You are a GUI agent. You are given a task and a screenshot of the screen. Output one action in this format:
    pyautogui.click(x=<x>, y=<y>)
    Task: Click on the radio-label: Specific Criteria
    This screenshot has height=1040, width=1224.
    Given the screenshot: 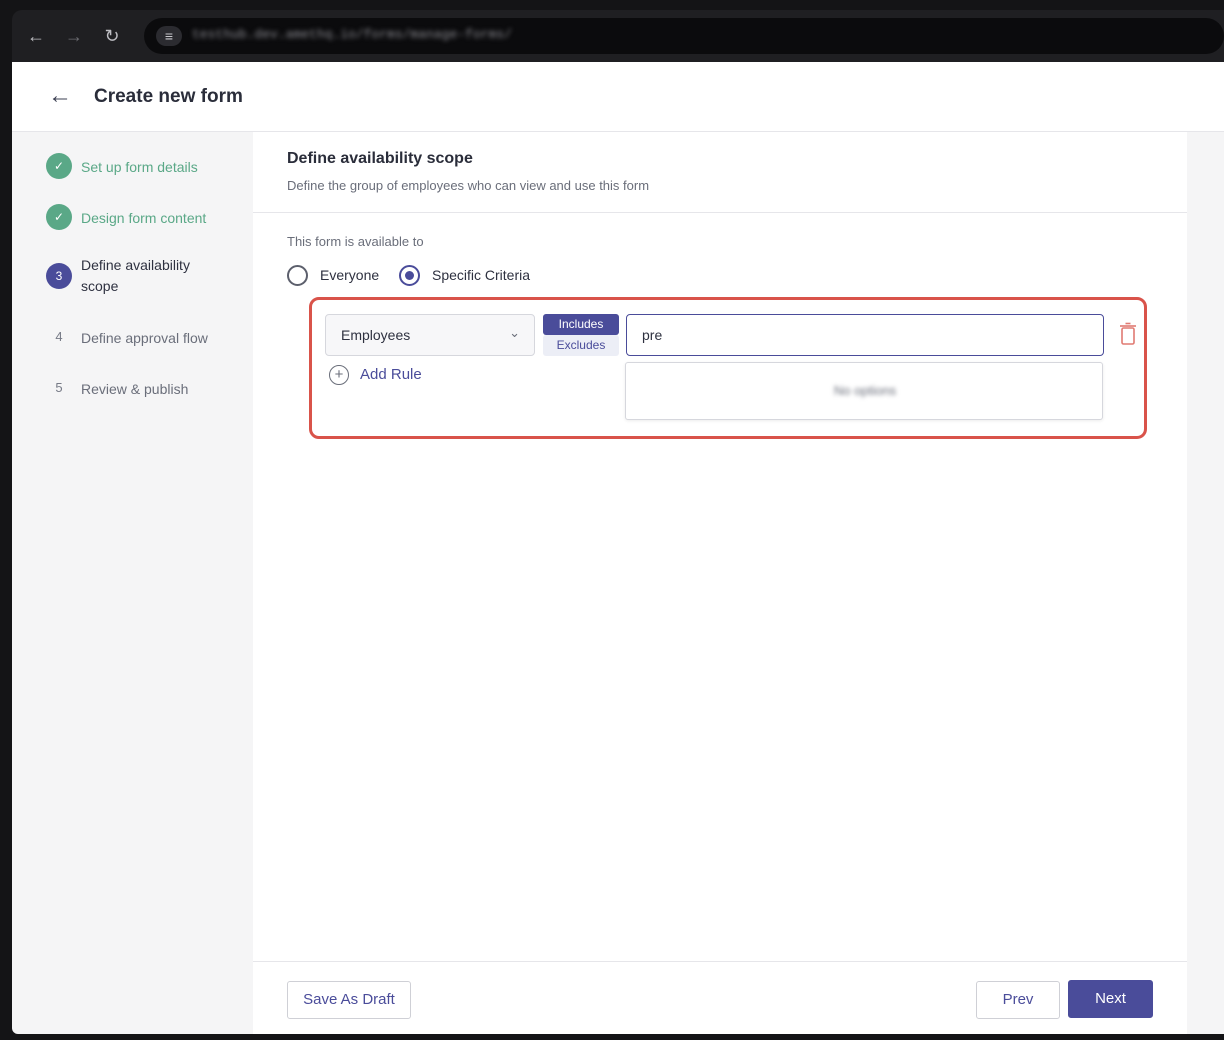 What is the action you would take?
    pyautogui.click(x=481, y=275)
    